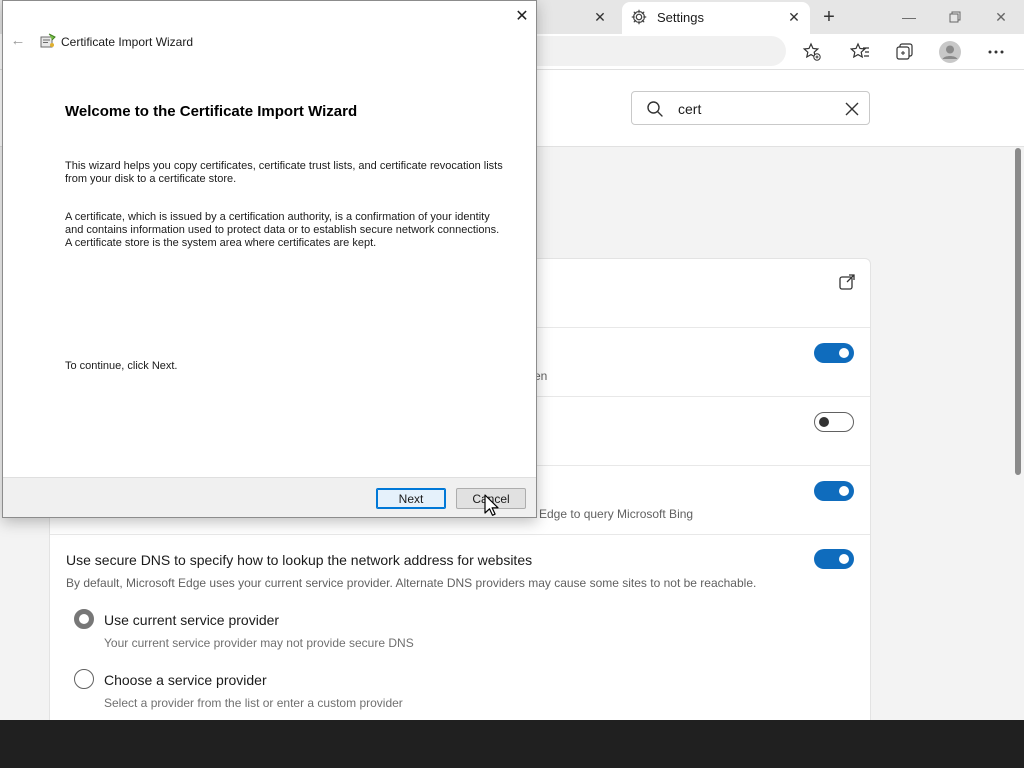 The width and height of the screenshot is (1024, 768). I want to click on settings-search-input: cert, so click(750, 108).